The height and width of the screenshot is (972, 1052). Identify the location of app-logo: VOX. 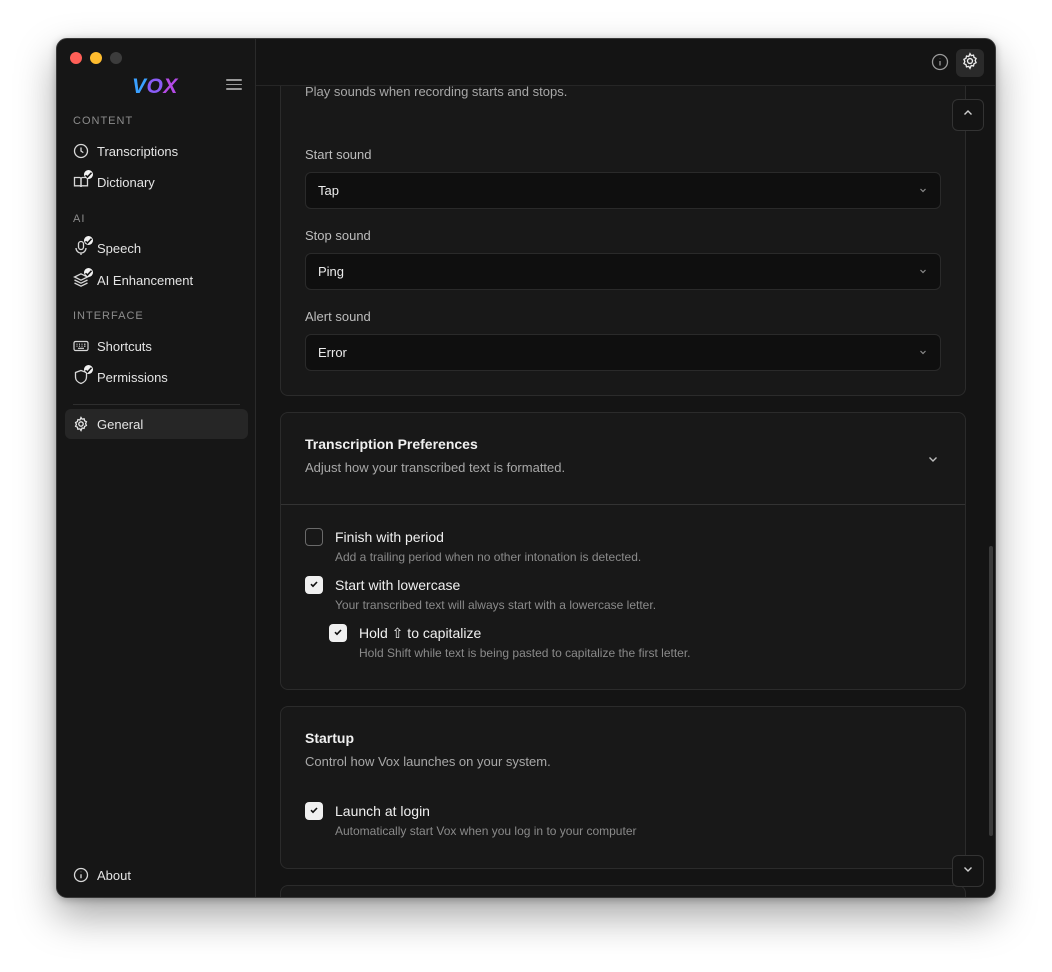
(155, 86).